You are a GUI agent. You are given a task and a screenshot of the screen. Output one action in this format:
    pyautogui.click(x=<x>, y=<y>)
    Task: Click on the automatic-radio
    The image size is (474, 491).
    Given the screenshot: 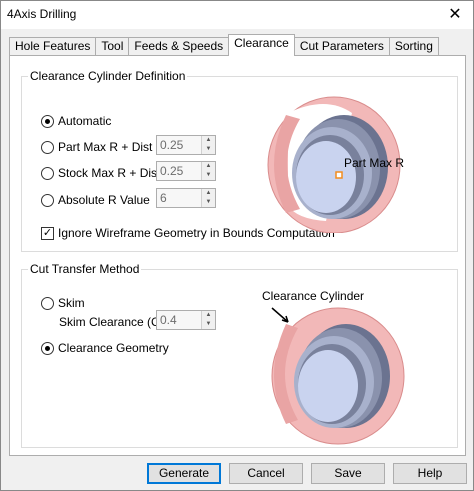 What is the action you would take?
    pyautogui.click(x=47, y=121)
    